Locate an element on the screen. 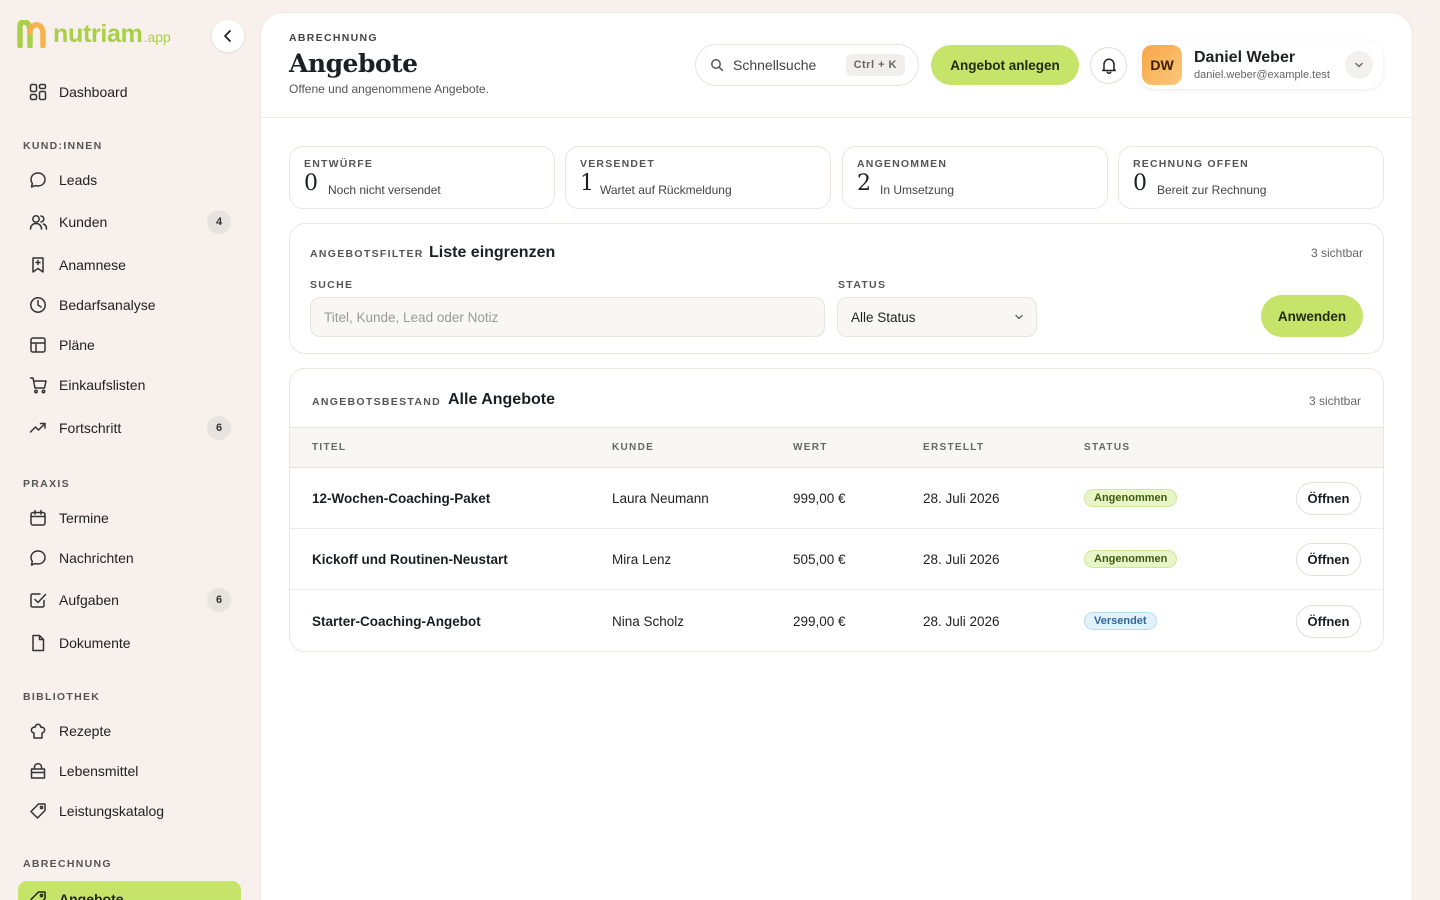 The height and width of the screenshot is (900, 1440). sidebar-item-leistungskatalog: Leistungskatalog is located at coordinates (129, 811).